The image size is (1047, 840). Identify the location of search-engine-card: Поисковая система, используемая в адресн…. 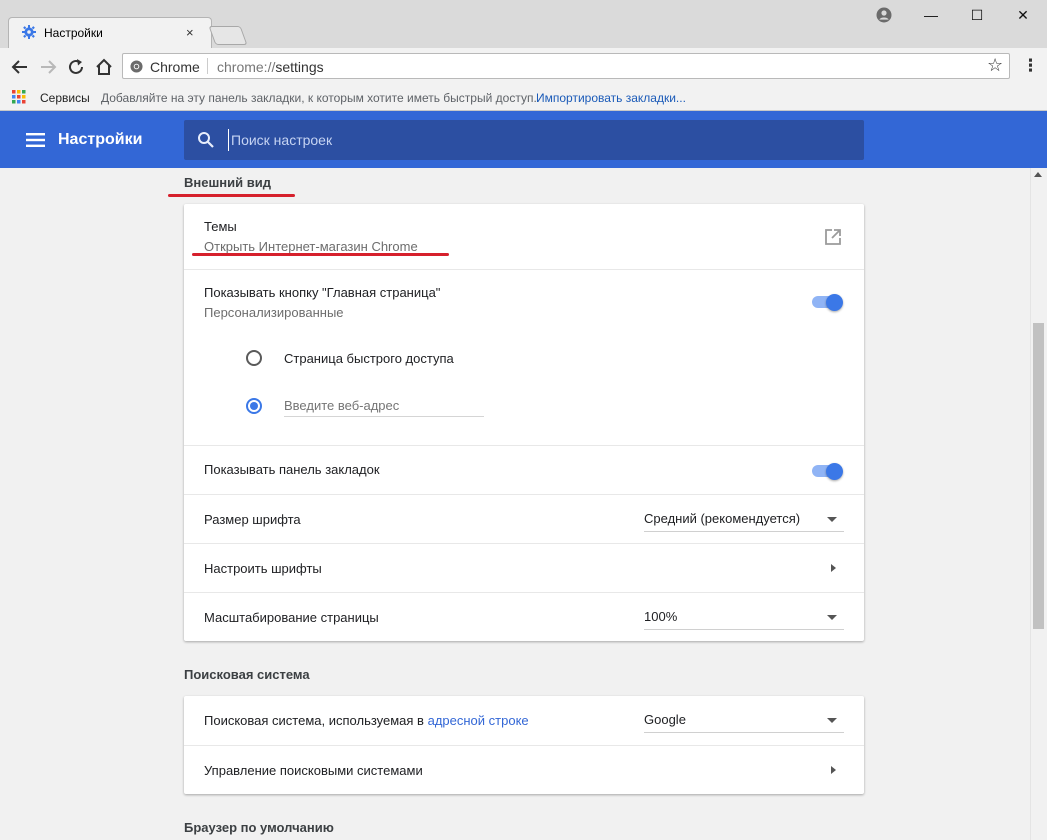
(524, 745).